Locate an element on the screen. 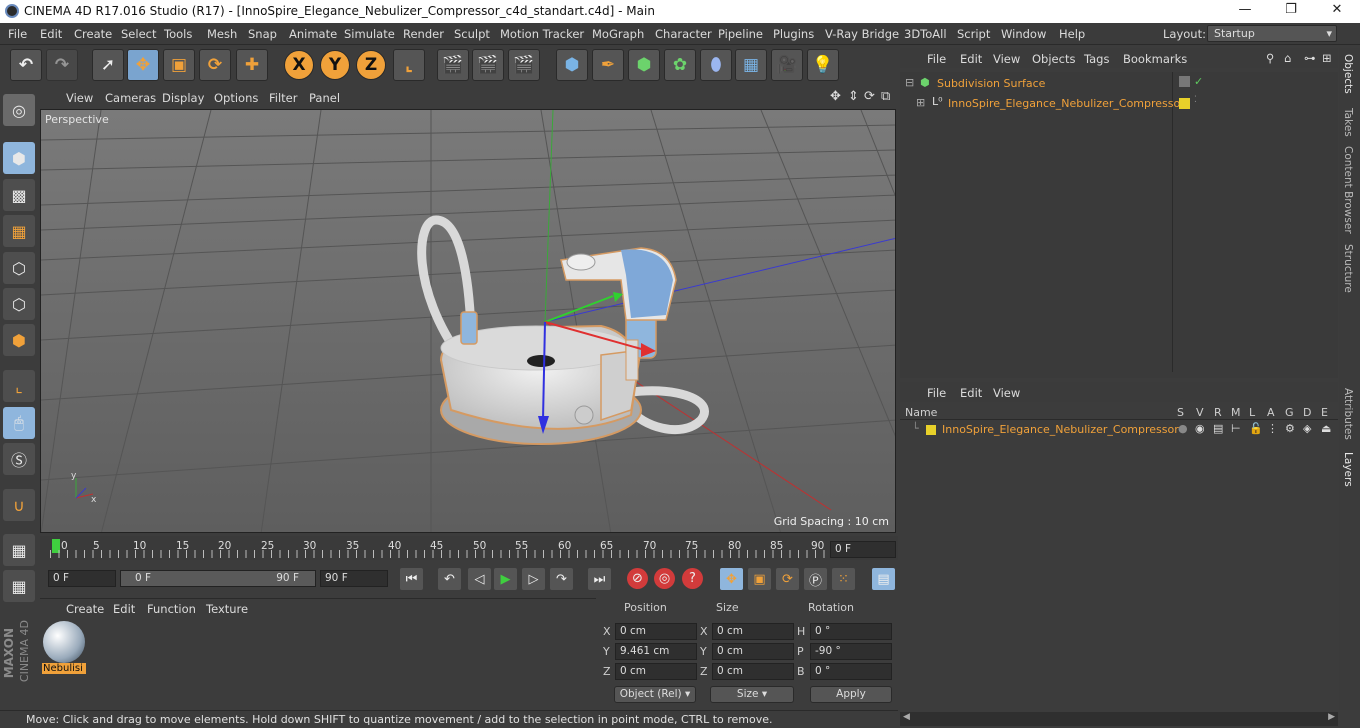 Image resolution: width=1360 pixels, height=728 pixels. size-z-field: 0 cm is located at coordinates (753, 671).